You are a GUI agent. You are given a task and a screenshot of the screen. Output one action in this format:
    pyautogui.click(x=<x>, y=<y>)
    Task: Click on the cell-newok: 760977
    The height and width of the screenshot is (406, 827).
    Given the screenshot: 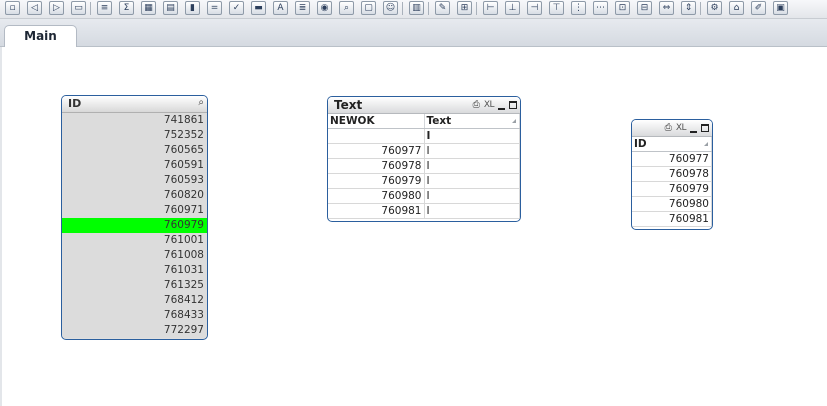 What is the action you would take?
    pyautogui.click(x=376, y=151)
    